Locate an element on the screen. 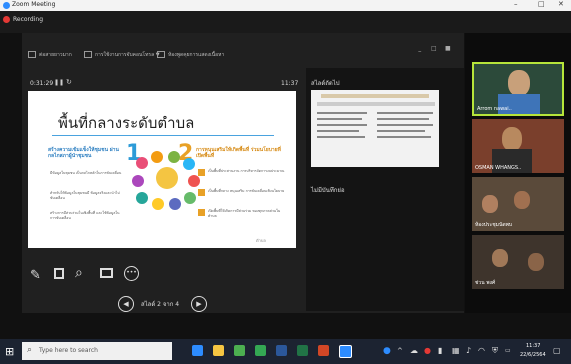  next-slide-thumbnail is located at coordinates (375, 128).